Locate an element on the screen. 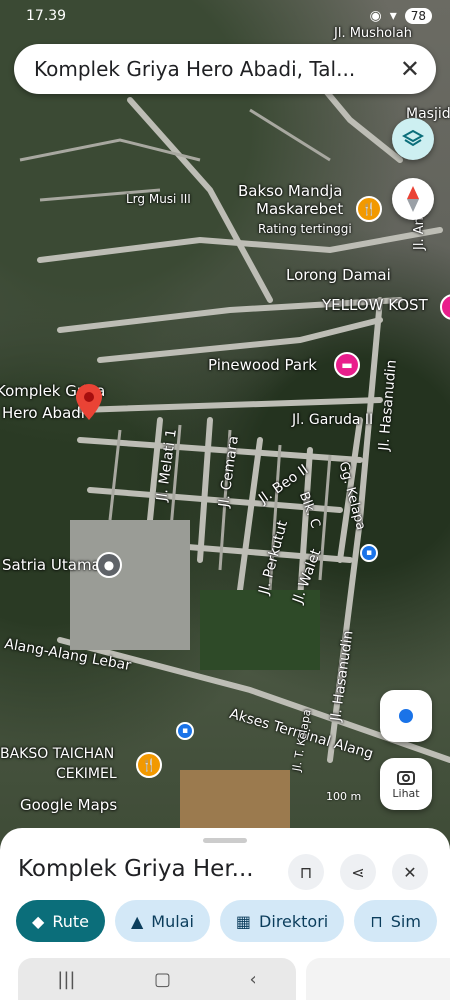 The height and width of the screenshot is (1000, 450). road-label-garuda: Jl. Garuda II is located at coordinates (333, 420).